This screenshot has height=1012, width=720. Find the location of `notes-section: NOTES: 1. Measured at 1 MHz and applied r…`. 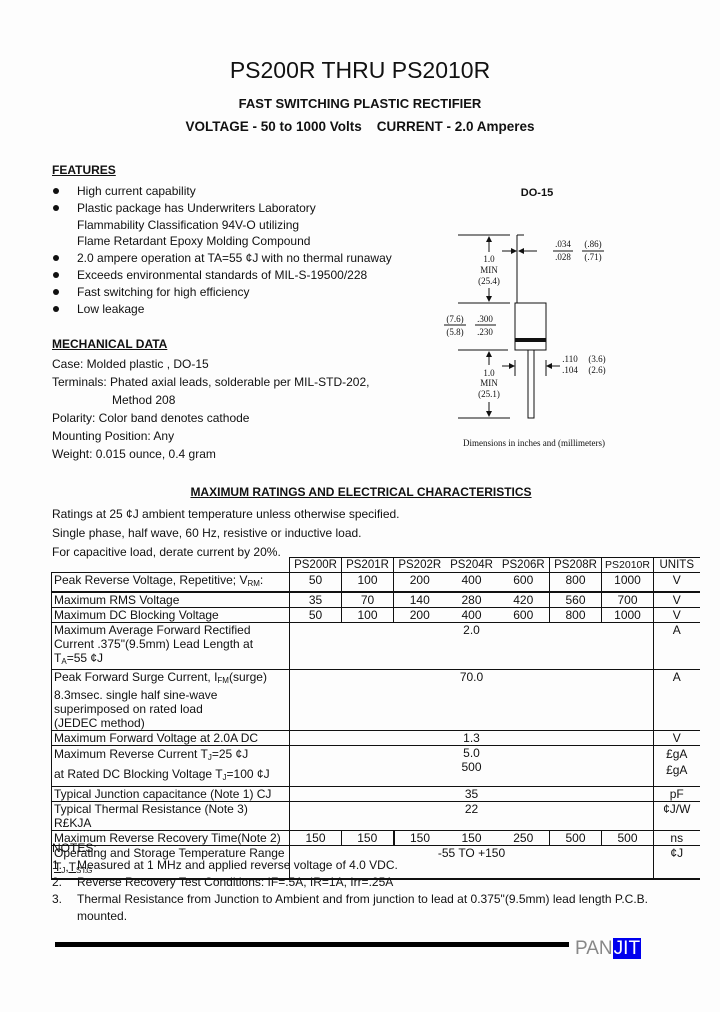

notes-section: NOTES: 1. Measured at 1 MHz and applied r… is located at coordinates (350, 882).